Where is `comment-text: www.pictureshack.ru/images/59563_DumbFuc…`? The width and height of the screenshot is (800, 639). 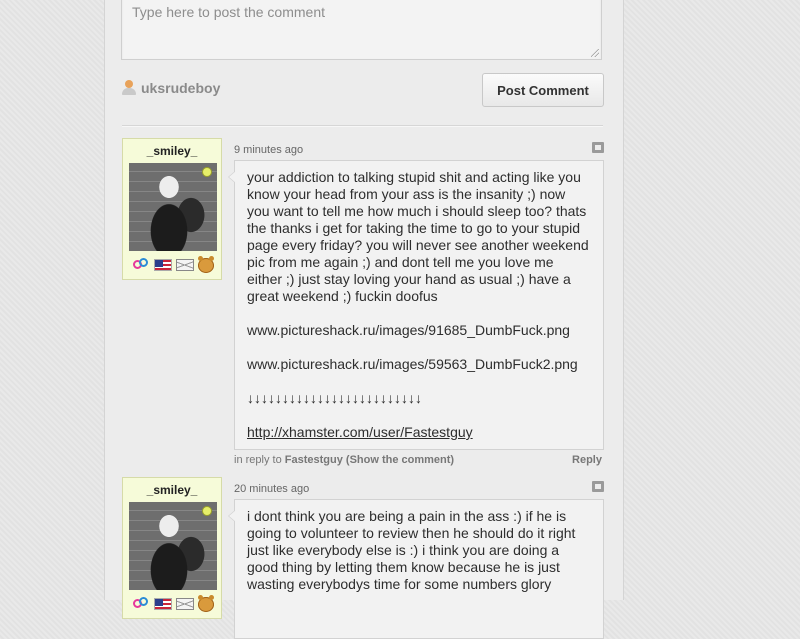
comment-text: www.pictureshack.ru/images/59563_DumbFuc… is located at coordinates (412, 364).